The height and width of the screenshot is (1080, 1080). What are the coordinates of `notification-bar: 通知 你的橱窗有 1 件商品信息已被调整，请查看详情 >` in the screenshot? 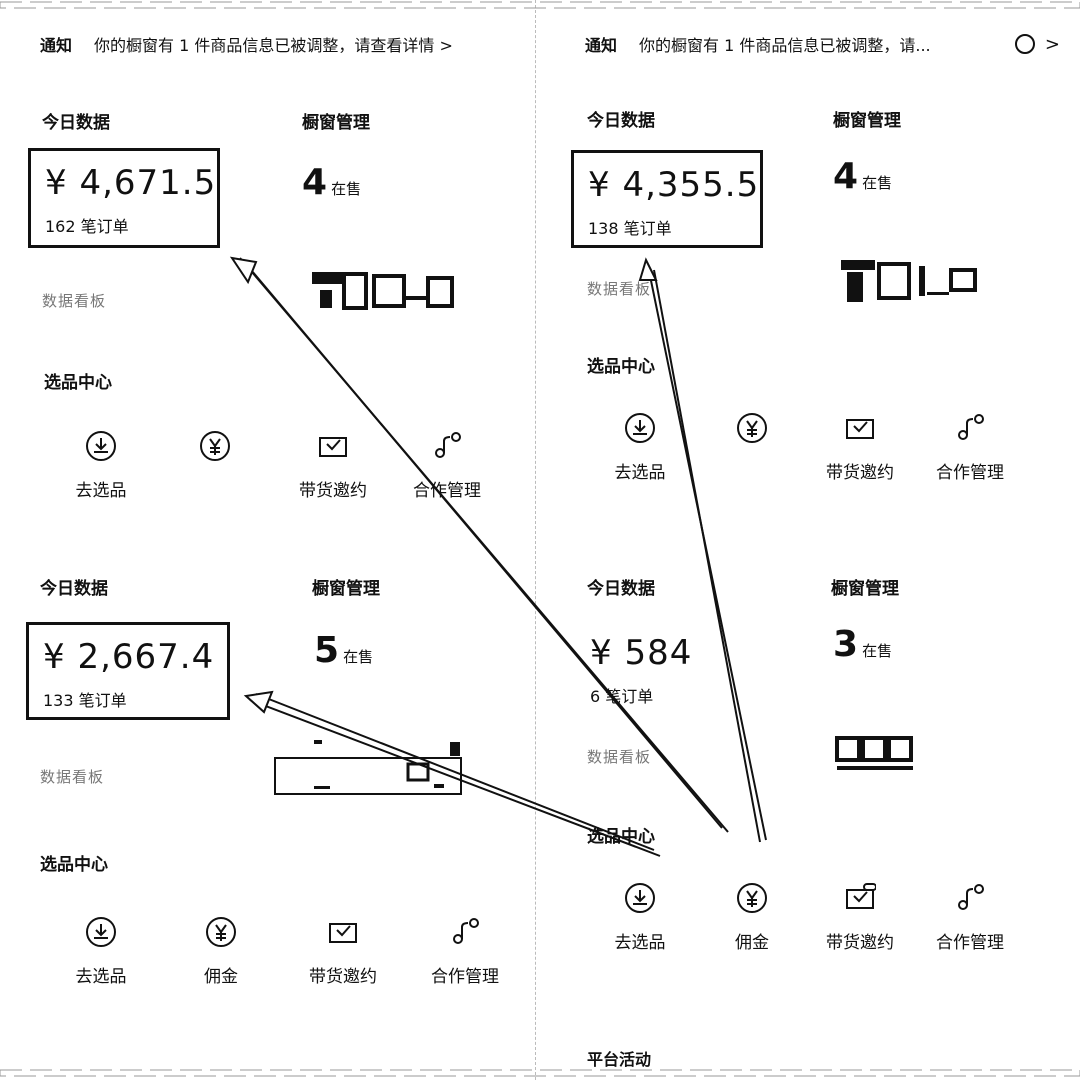 It's located at (277, 44).